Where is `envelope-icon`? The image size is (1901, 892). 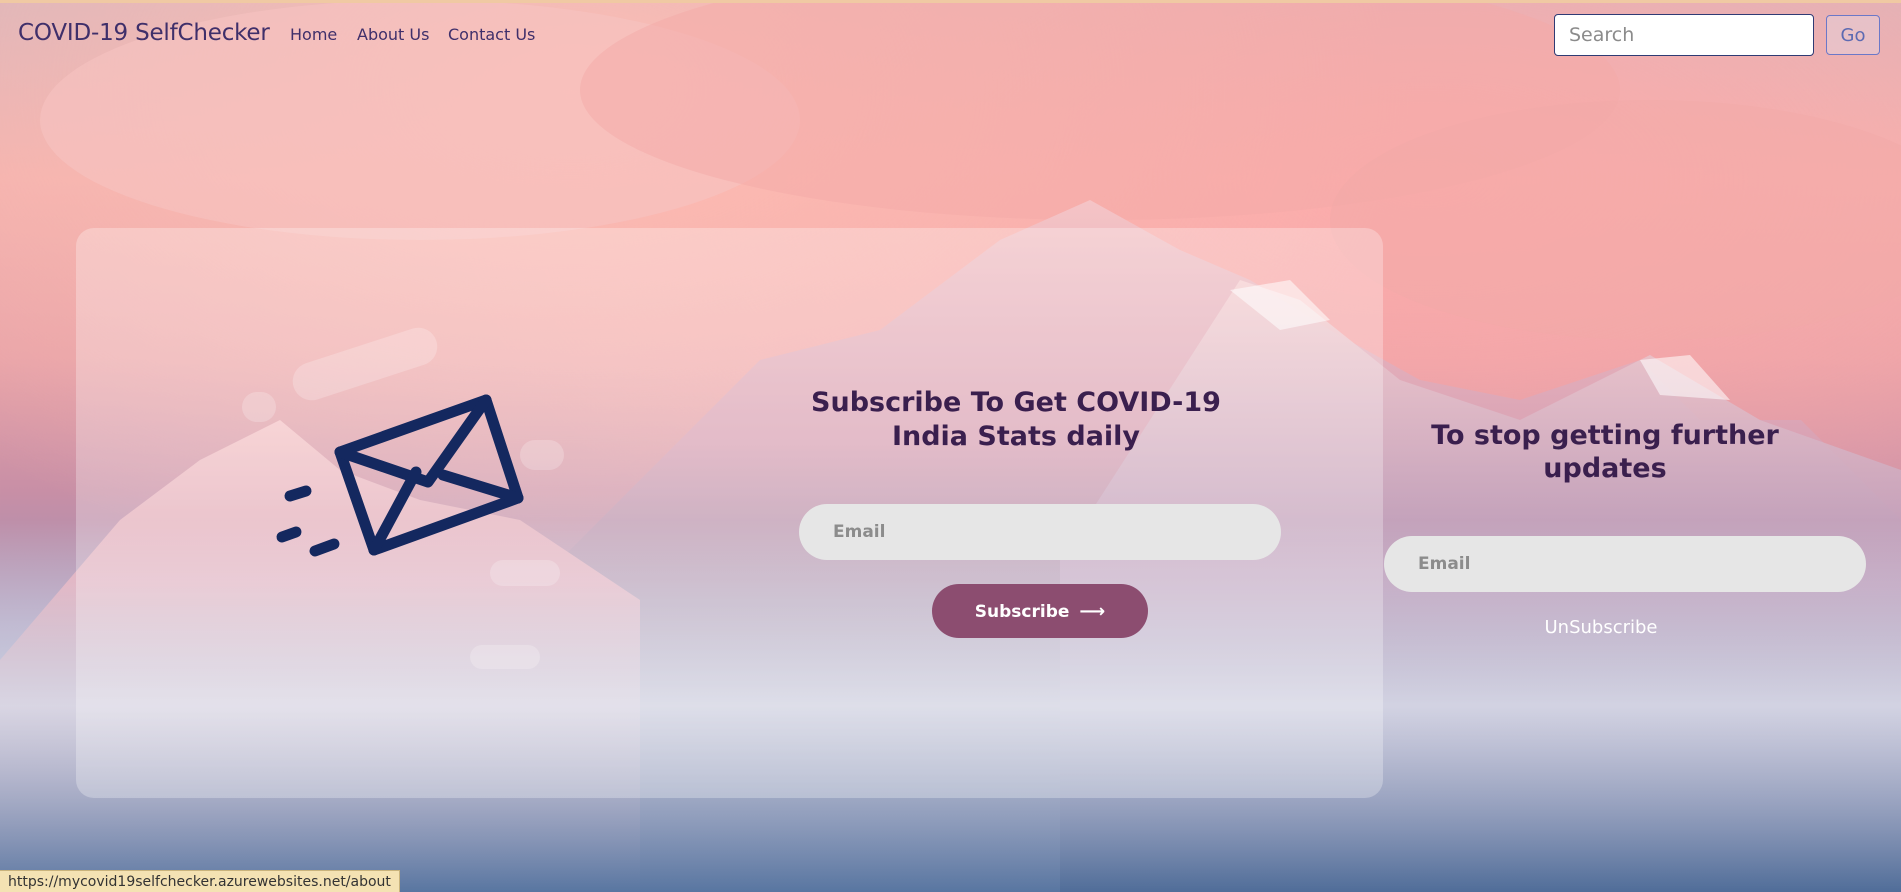
envelope-icon is located at coordinates (400, 475).